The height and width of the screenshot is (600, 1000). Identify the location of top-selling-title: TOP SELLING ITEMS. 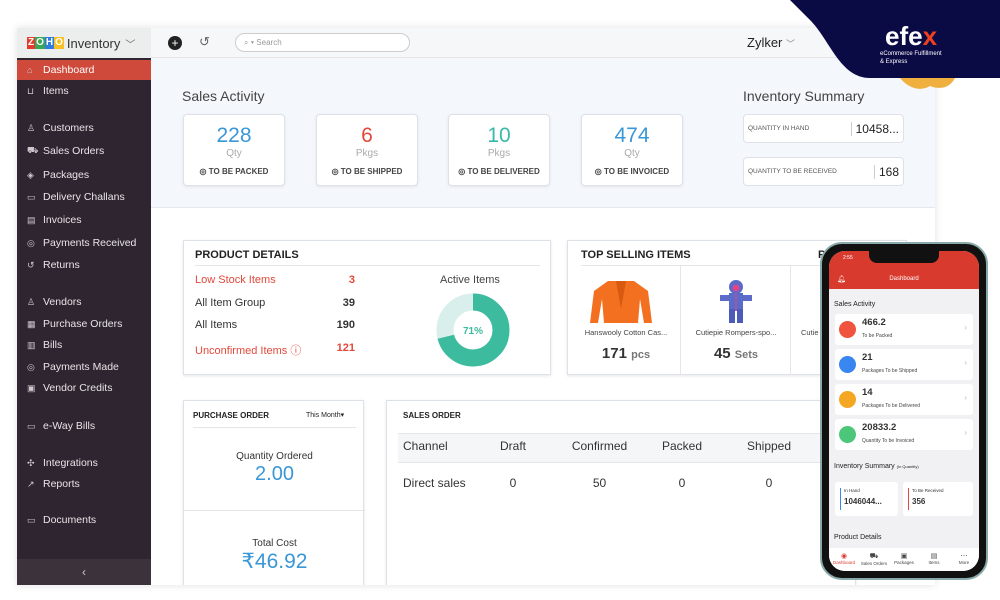
(636, 255).